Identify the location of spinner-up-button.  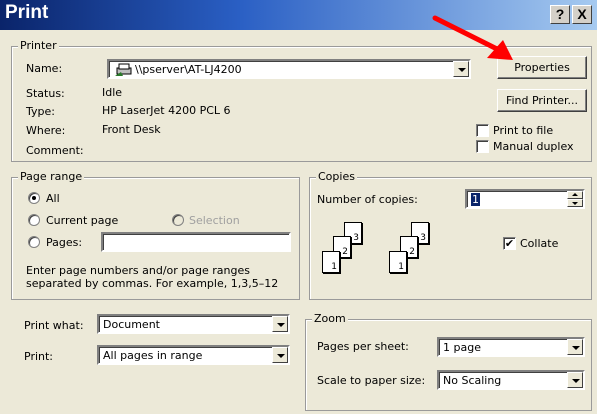
(575, 195).